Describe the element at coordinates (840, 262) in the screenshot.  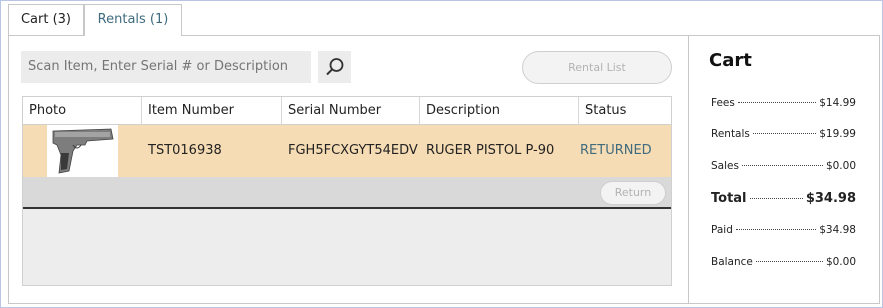
I see `balance-value: $0.00` at that location.